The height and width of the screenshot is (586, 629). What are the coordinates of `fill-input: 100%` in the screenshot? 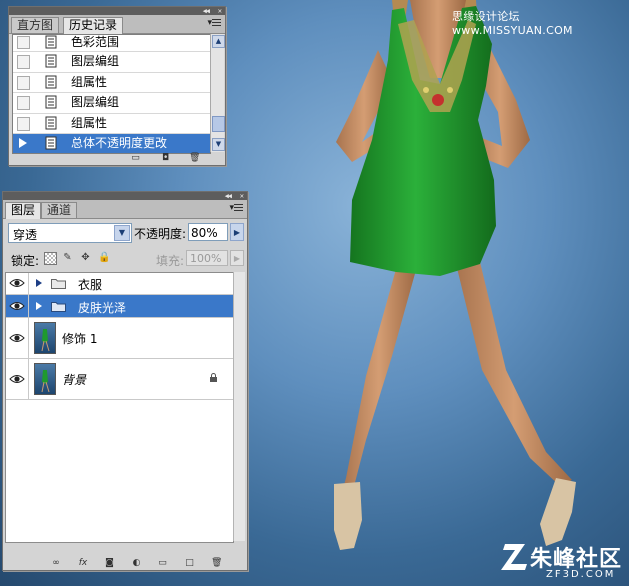 It's located at (207, 258).